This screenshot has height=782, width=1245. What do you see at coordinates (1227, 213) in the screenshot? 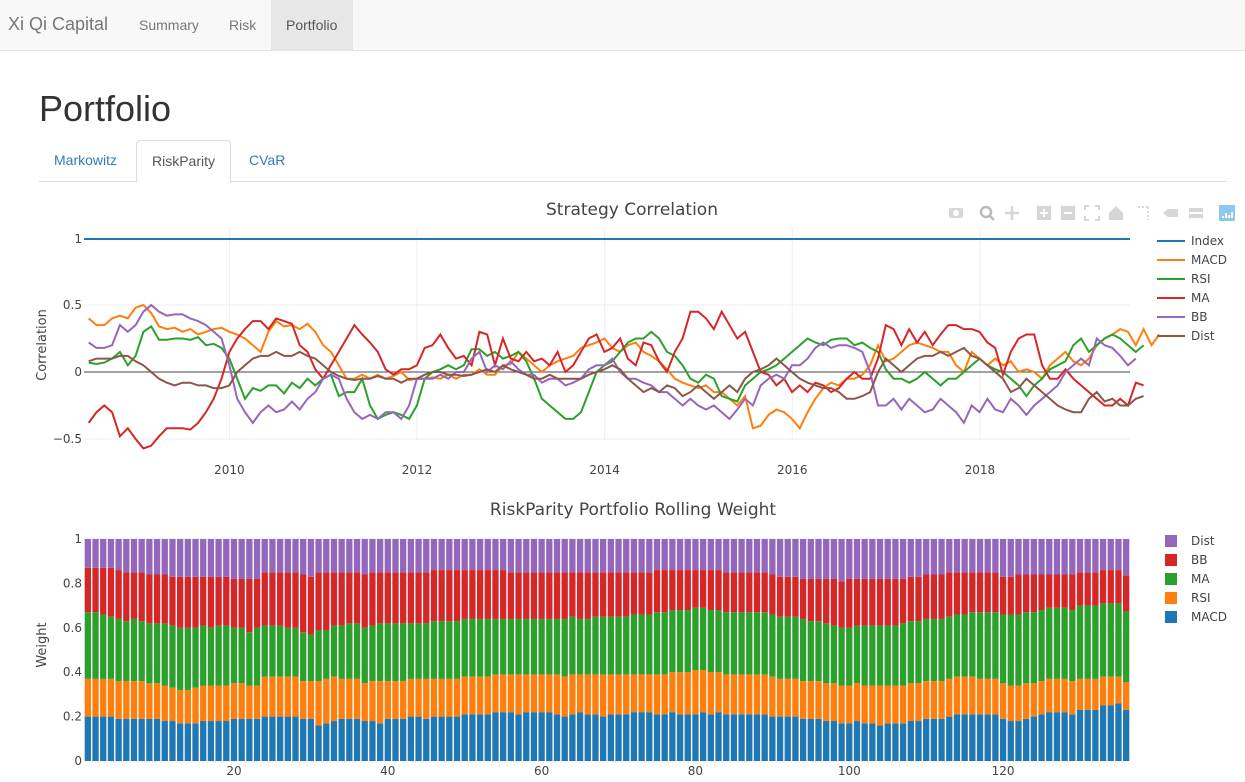
I see `plotly-logo-icon` at bounding box center [1227, 213].